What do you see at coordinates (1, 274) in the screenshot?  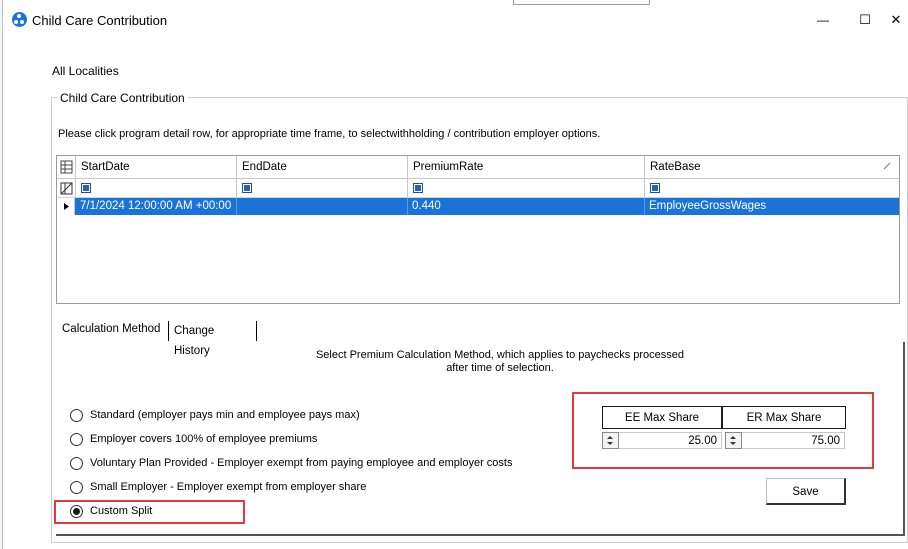 I see `background-window-edge` at bounding box center [1, 274].